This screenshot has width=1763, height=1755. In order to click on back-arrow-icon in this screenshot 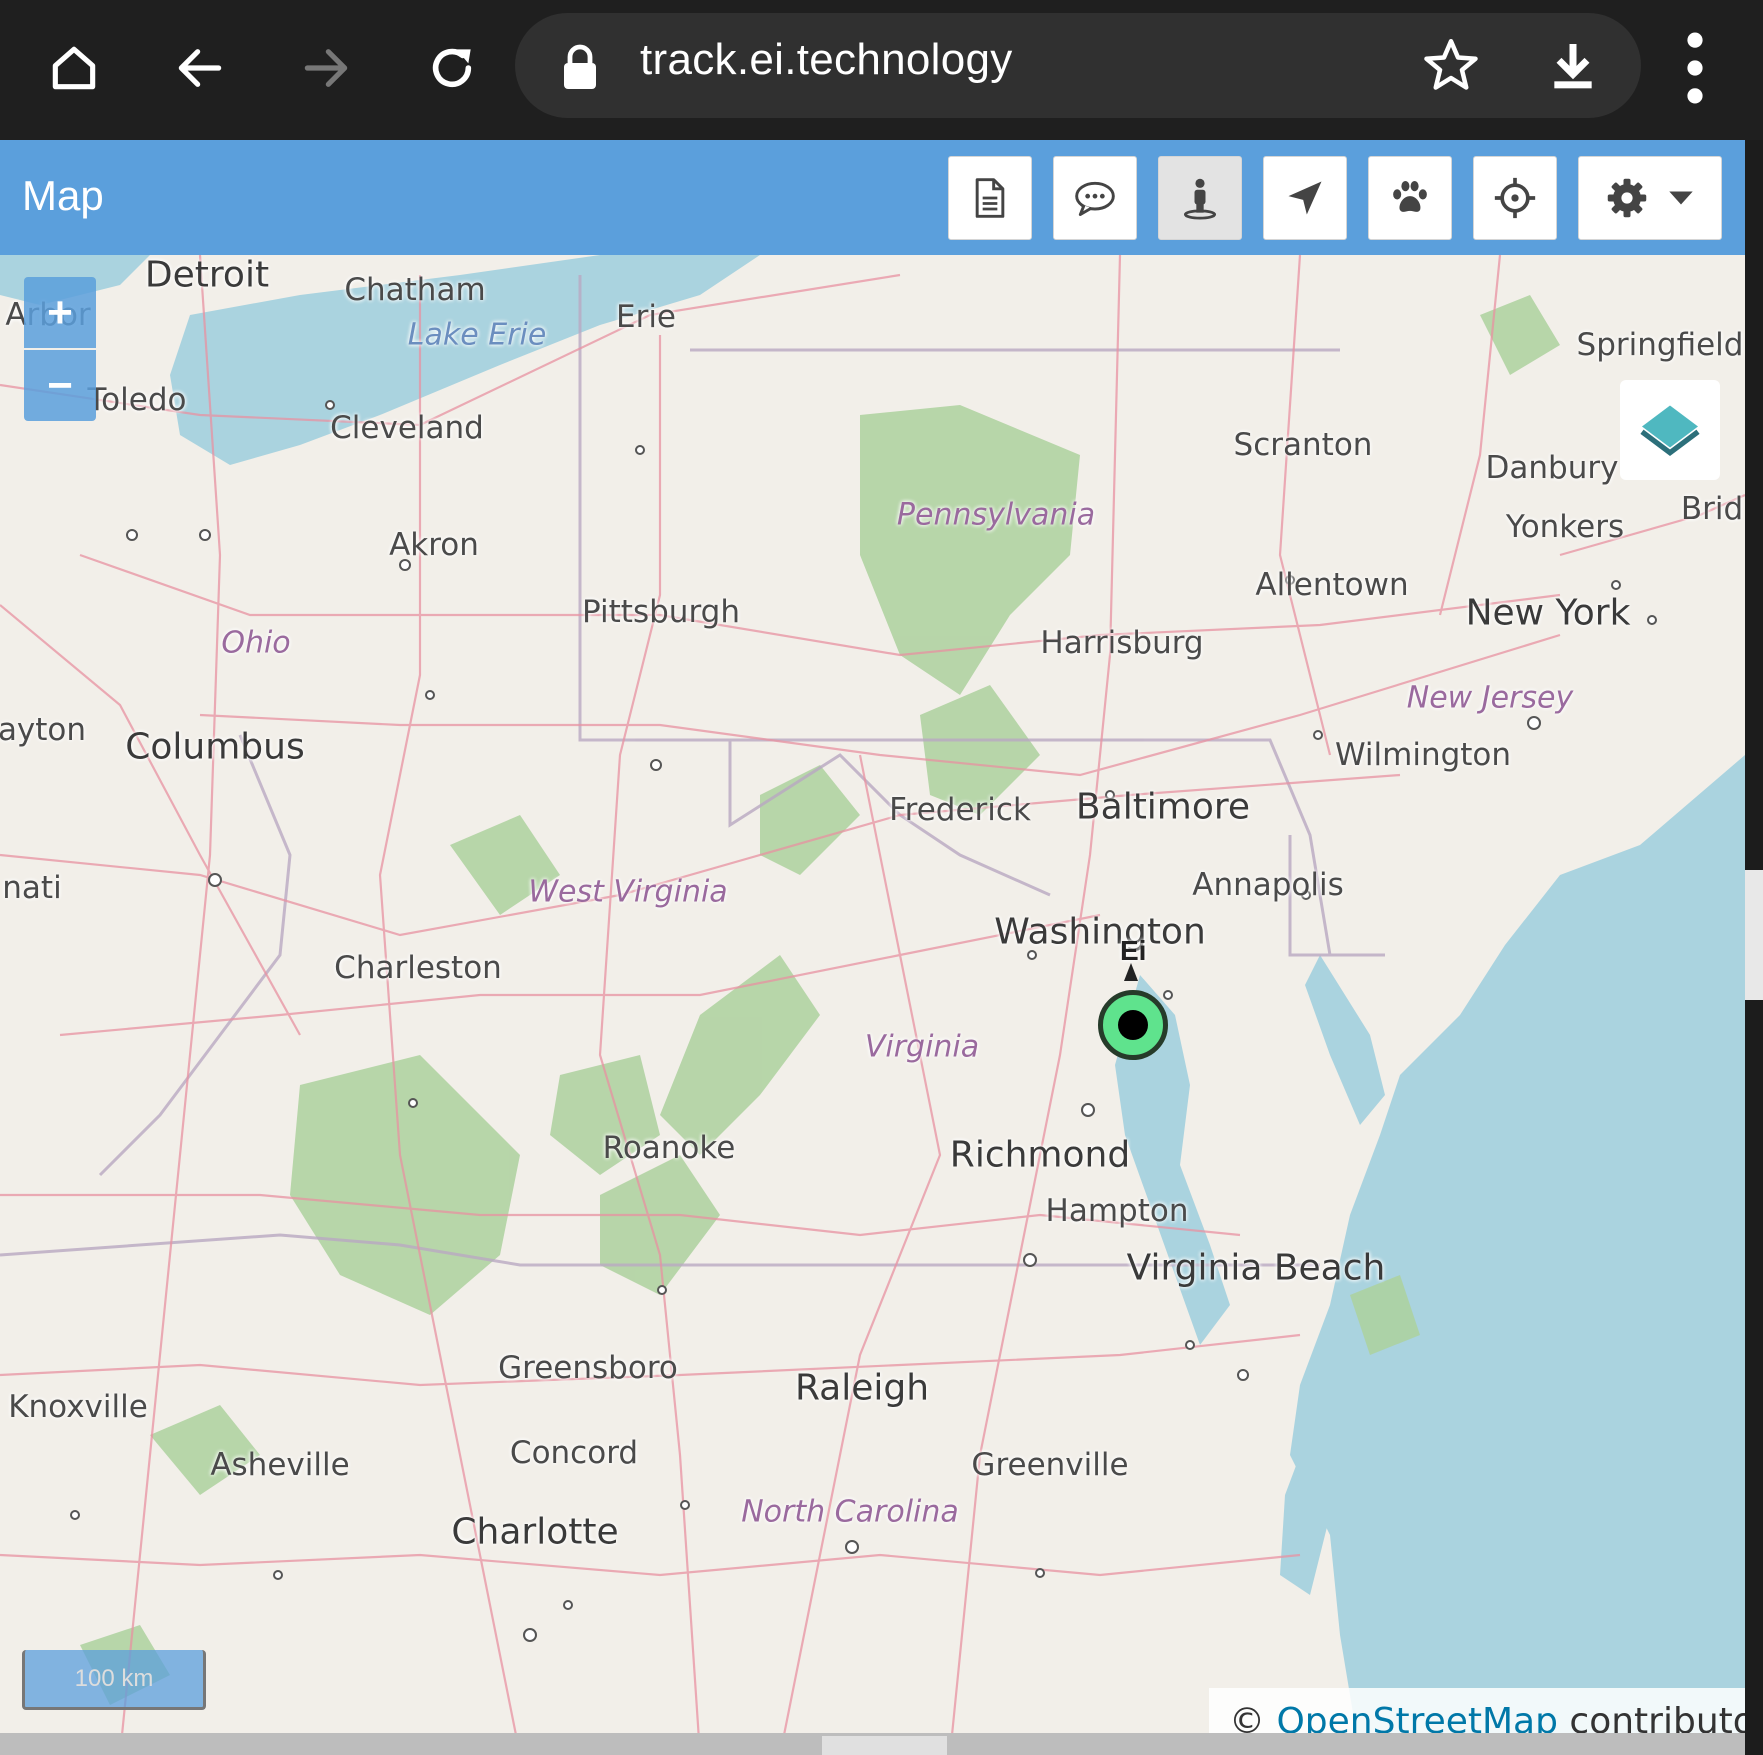, I will do `click(200, 68)`.